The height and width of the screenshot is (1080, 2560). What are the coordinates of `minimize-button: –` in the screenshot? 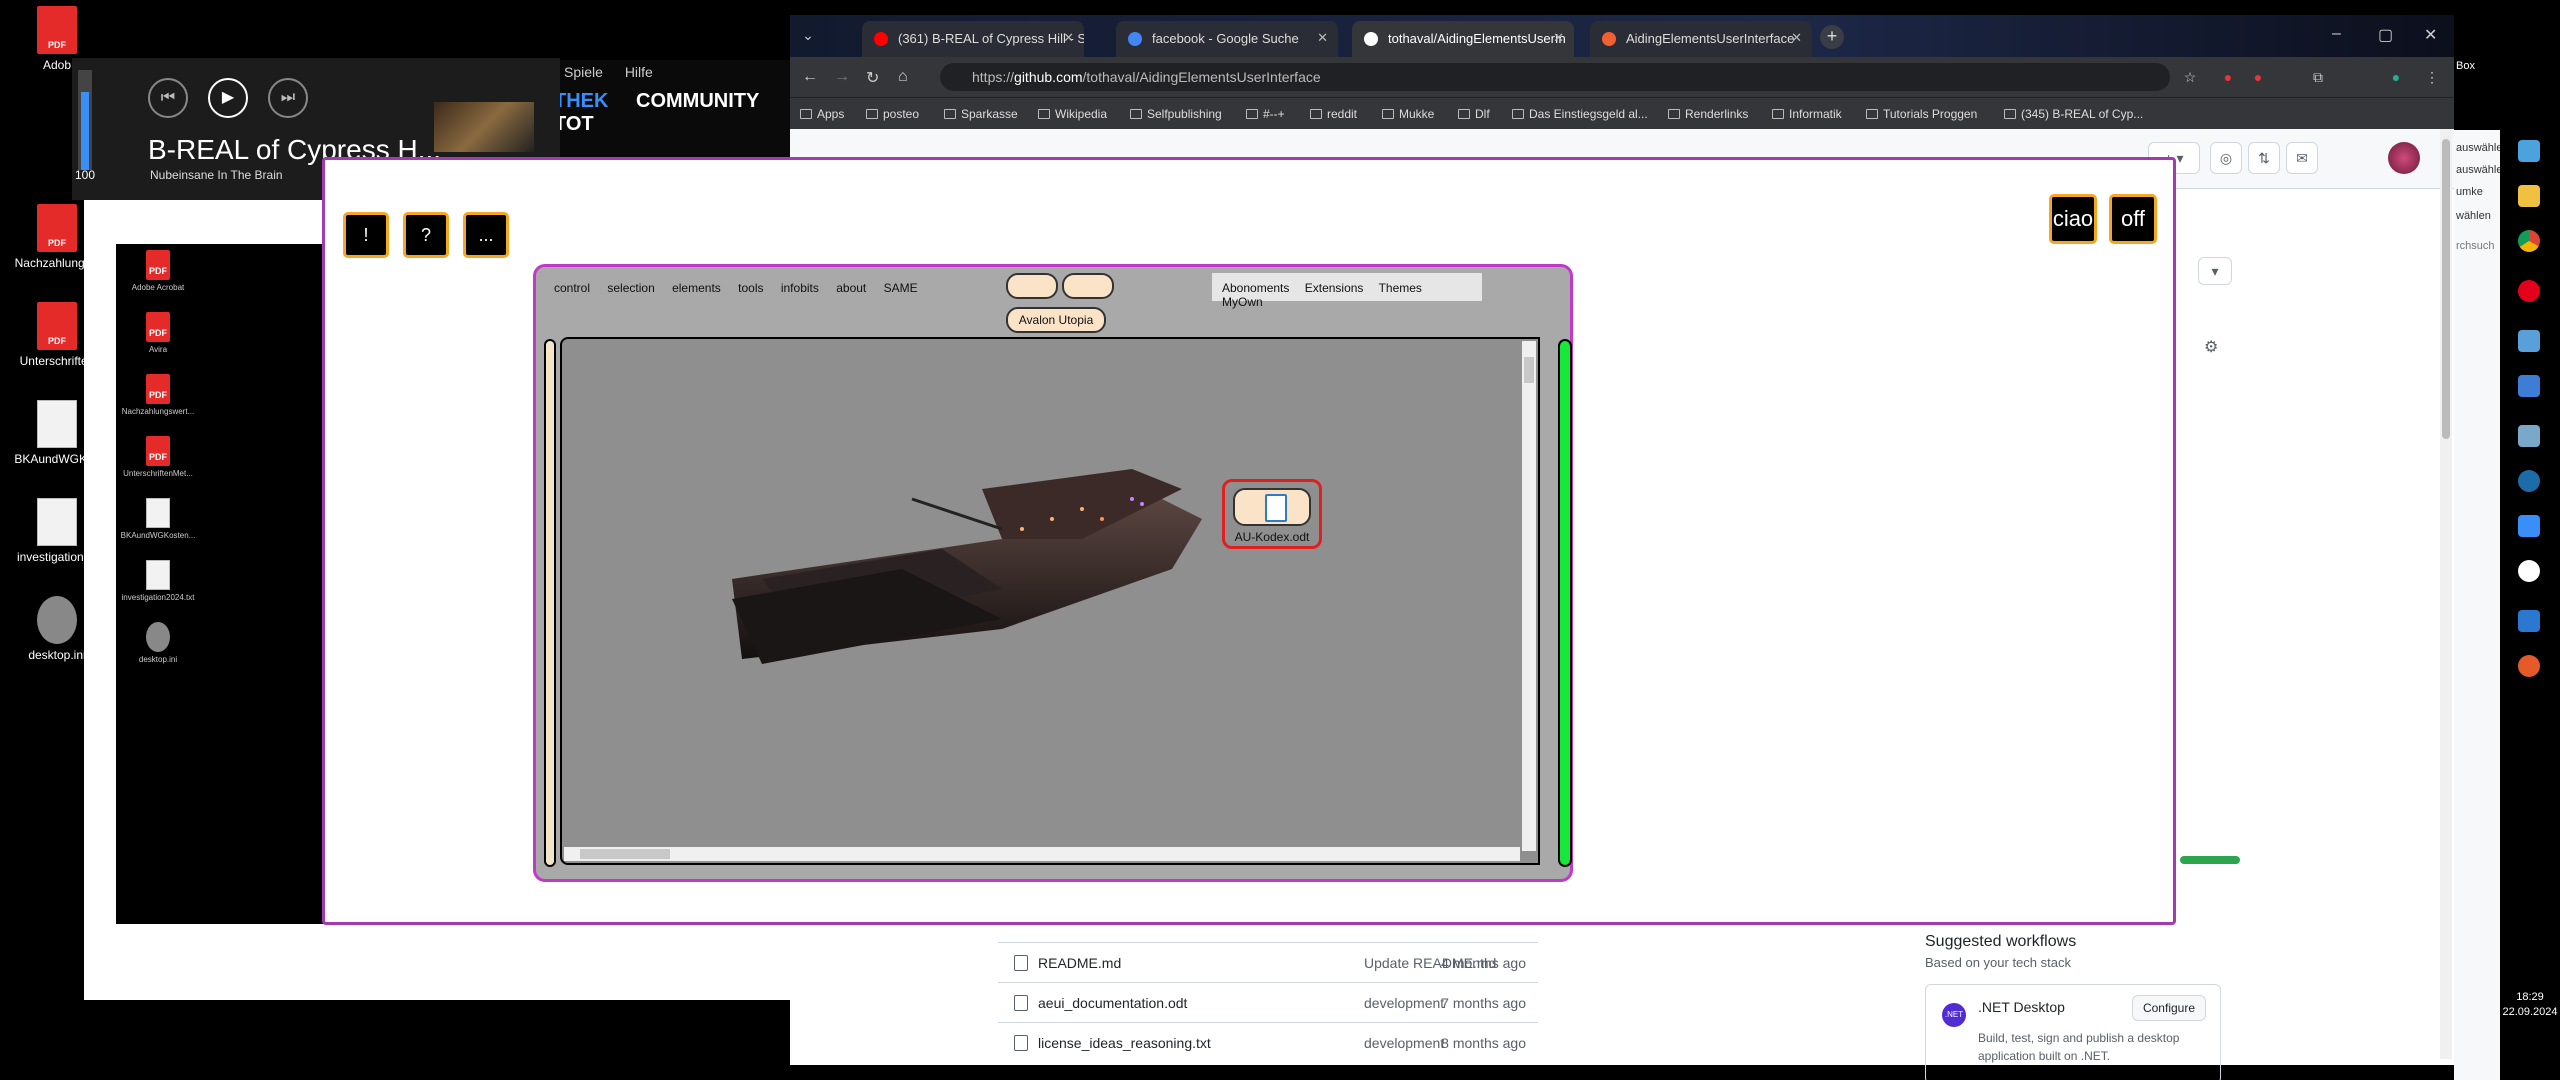 It's located at (2336, 34).